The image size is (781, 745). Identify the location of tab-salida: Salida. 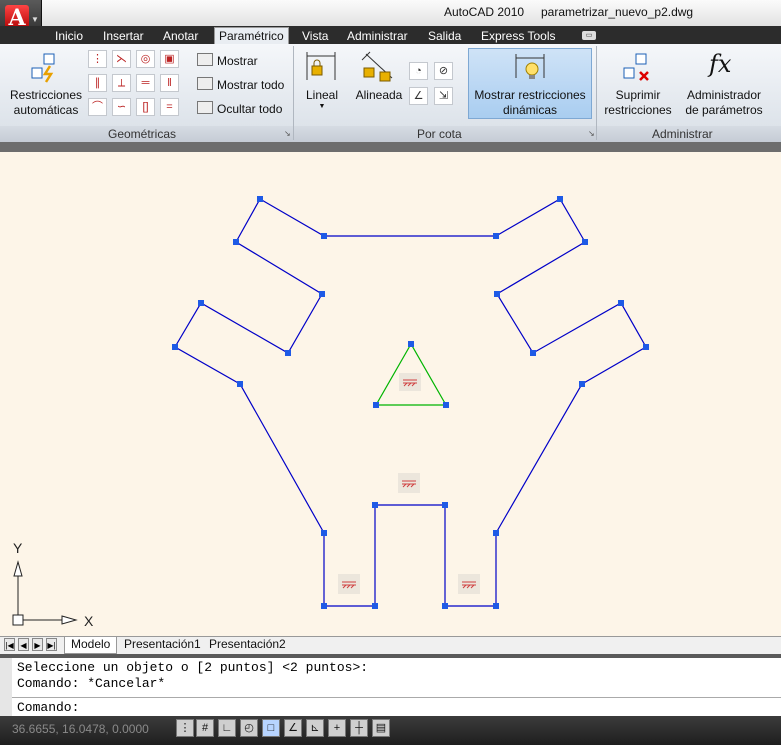
(444, 36).